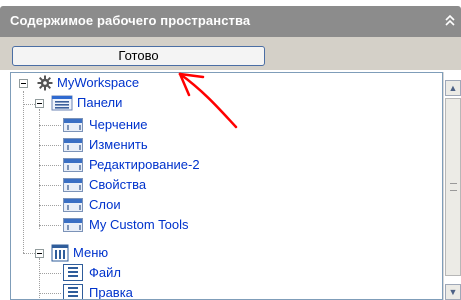  Describe the element at coordinates (105, 204) in the screenshot. I see `tree-node-label: Слои` at that location.